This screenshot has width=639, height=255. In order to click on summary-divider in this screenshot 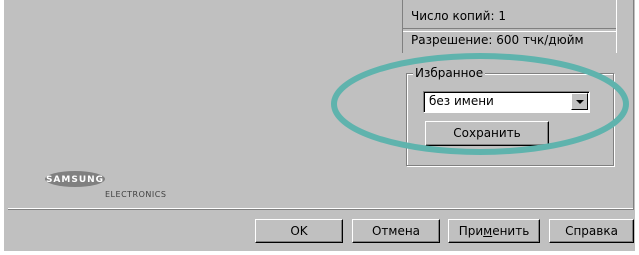, I will do `click(509, 30)`.